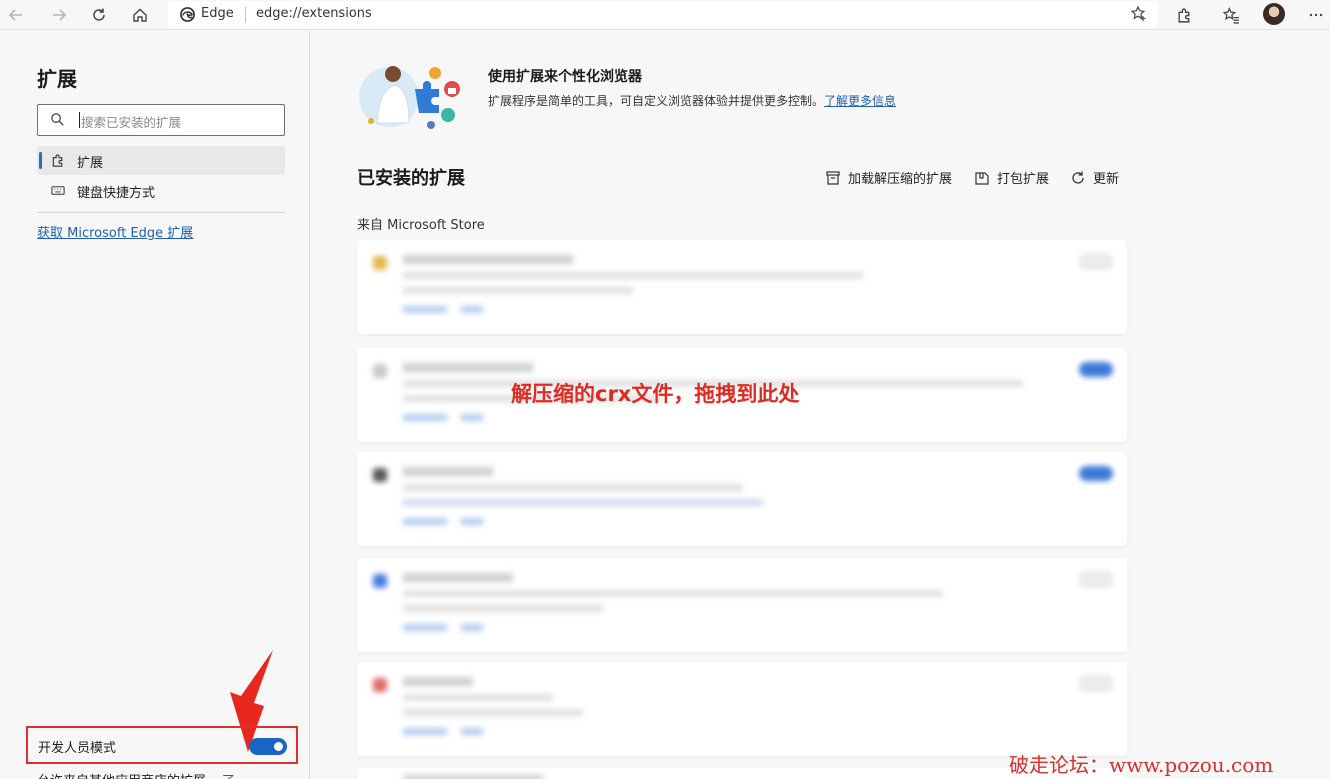  I want to click on forward-button, so click(59, 15).